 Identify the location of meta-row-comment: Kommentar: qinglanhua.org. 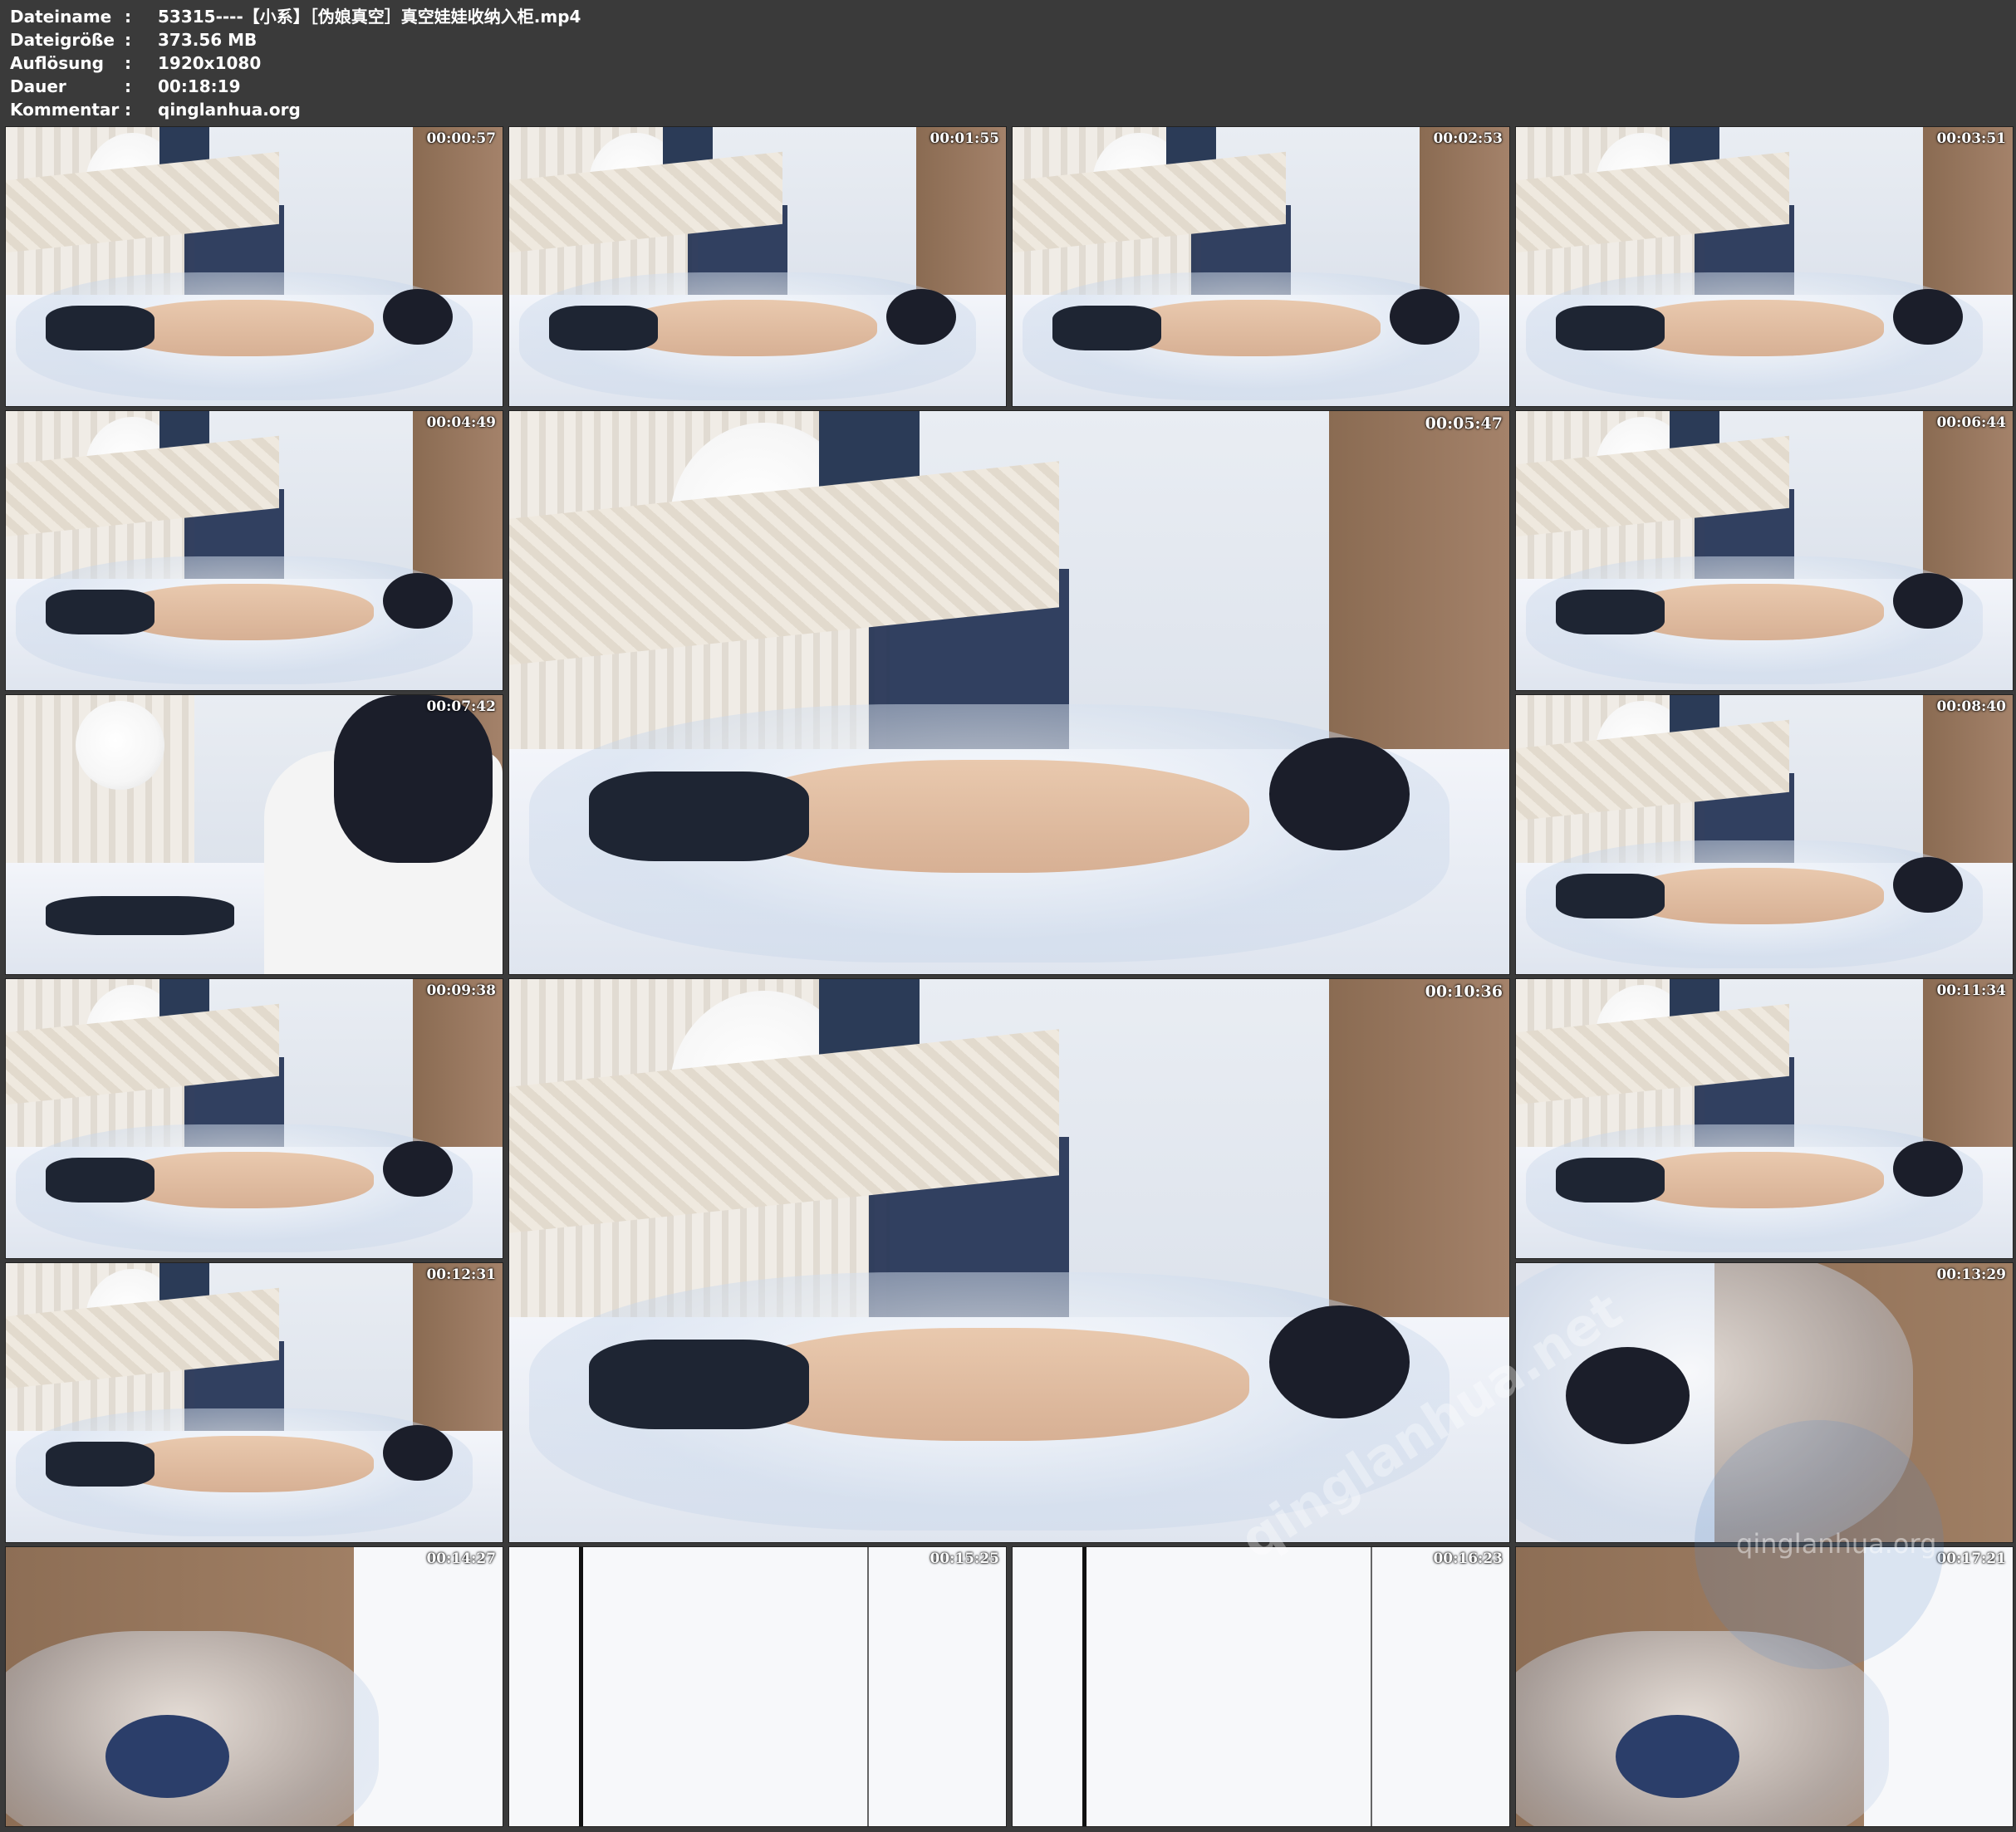
(155, 109).